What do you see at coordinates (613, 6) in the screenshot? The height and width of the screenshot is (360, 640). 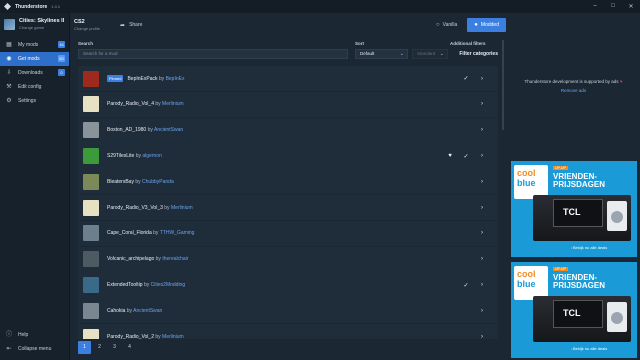 I see `maximize-icon: □` at bounding box center [613, 6].